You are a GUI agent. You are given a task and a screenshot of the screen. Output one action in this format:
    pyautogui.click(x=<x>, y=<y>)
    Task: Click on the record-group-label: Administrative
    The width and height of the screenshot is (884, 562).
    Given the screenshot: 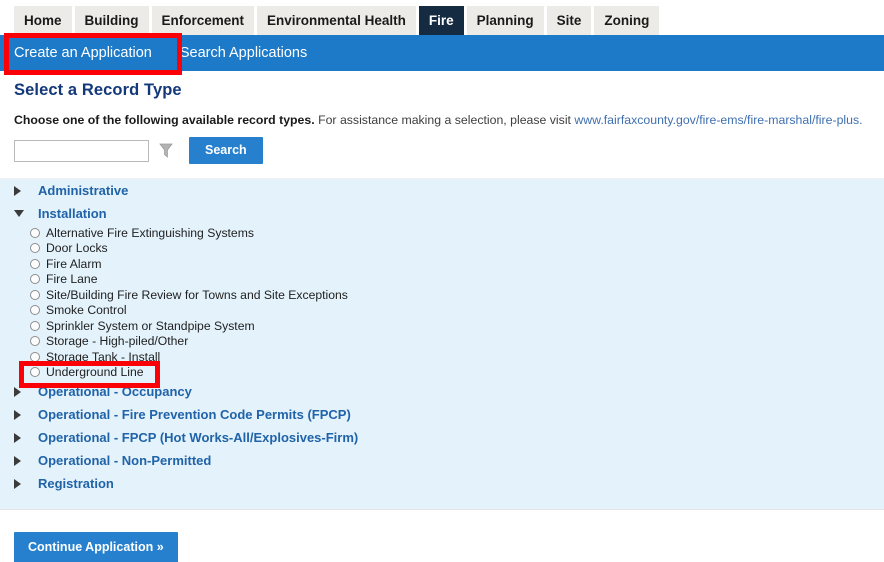 What is the action you would take?
    pyautogui.click(x=83, y=190)
    